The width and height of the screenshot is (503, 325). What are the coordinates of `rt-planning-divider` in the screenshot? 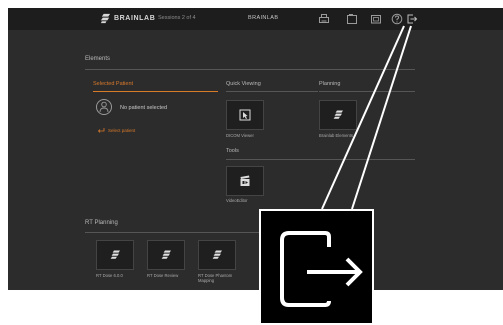 It's located at (172, 232).